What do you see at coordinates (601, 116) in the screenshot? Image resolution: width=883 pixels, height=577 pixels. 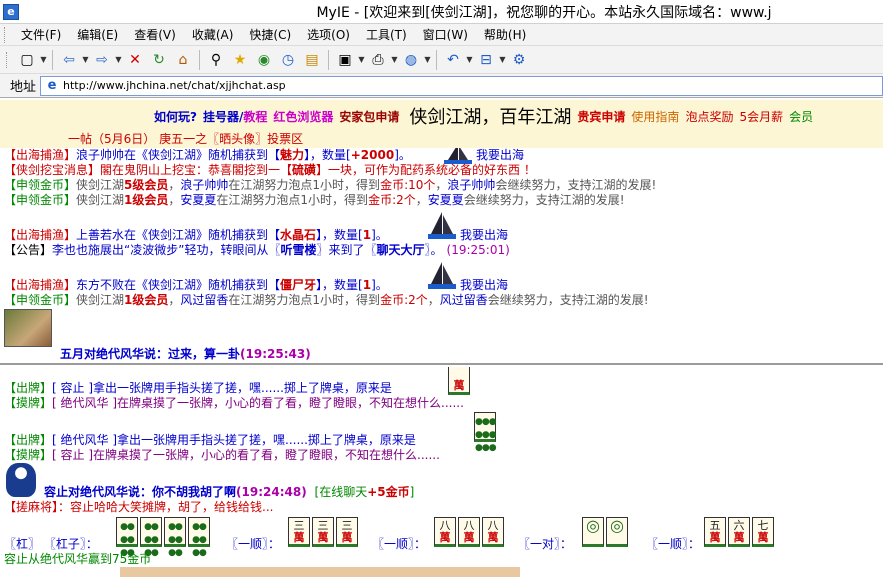 I see `nav-vip-apply: 贵宾申请` at bounding box center [601, 116].